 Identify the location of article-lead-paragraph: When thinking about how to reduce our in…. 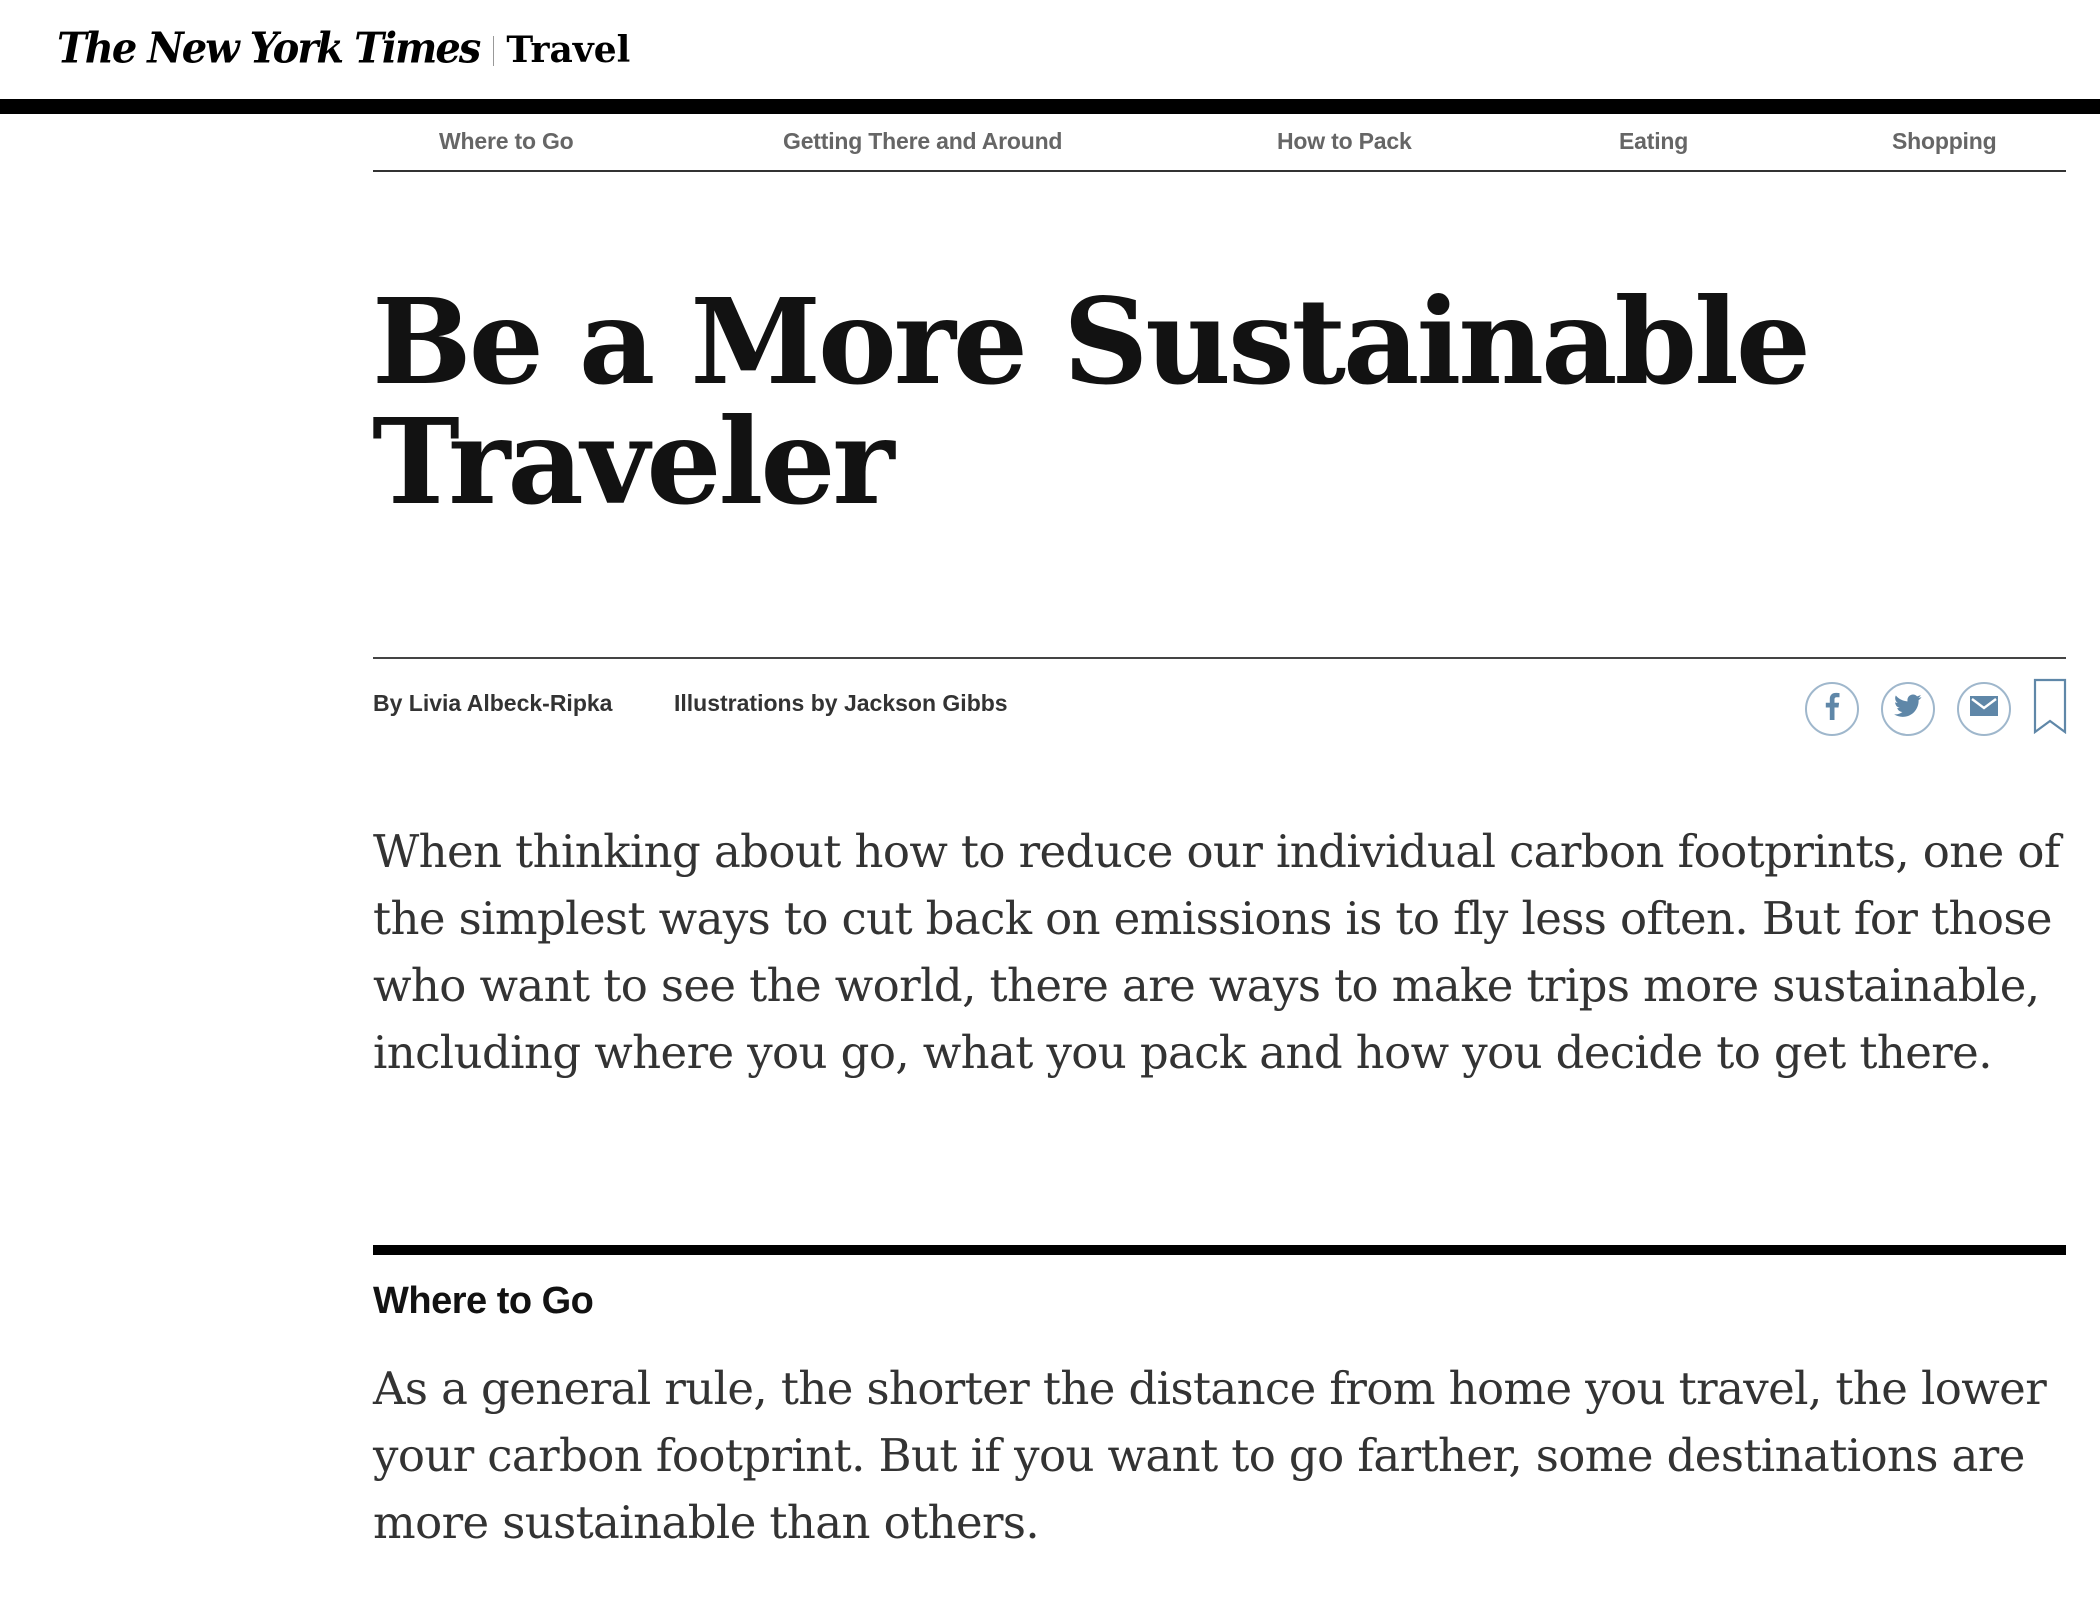
(1217, 952).